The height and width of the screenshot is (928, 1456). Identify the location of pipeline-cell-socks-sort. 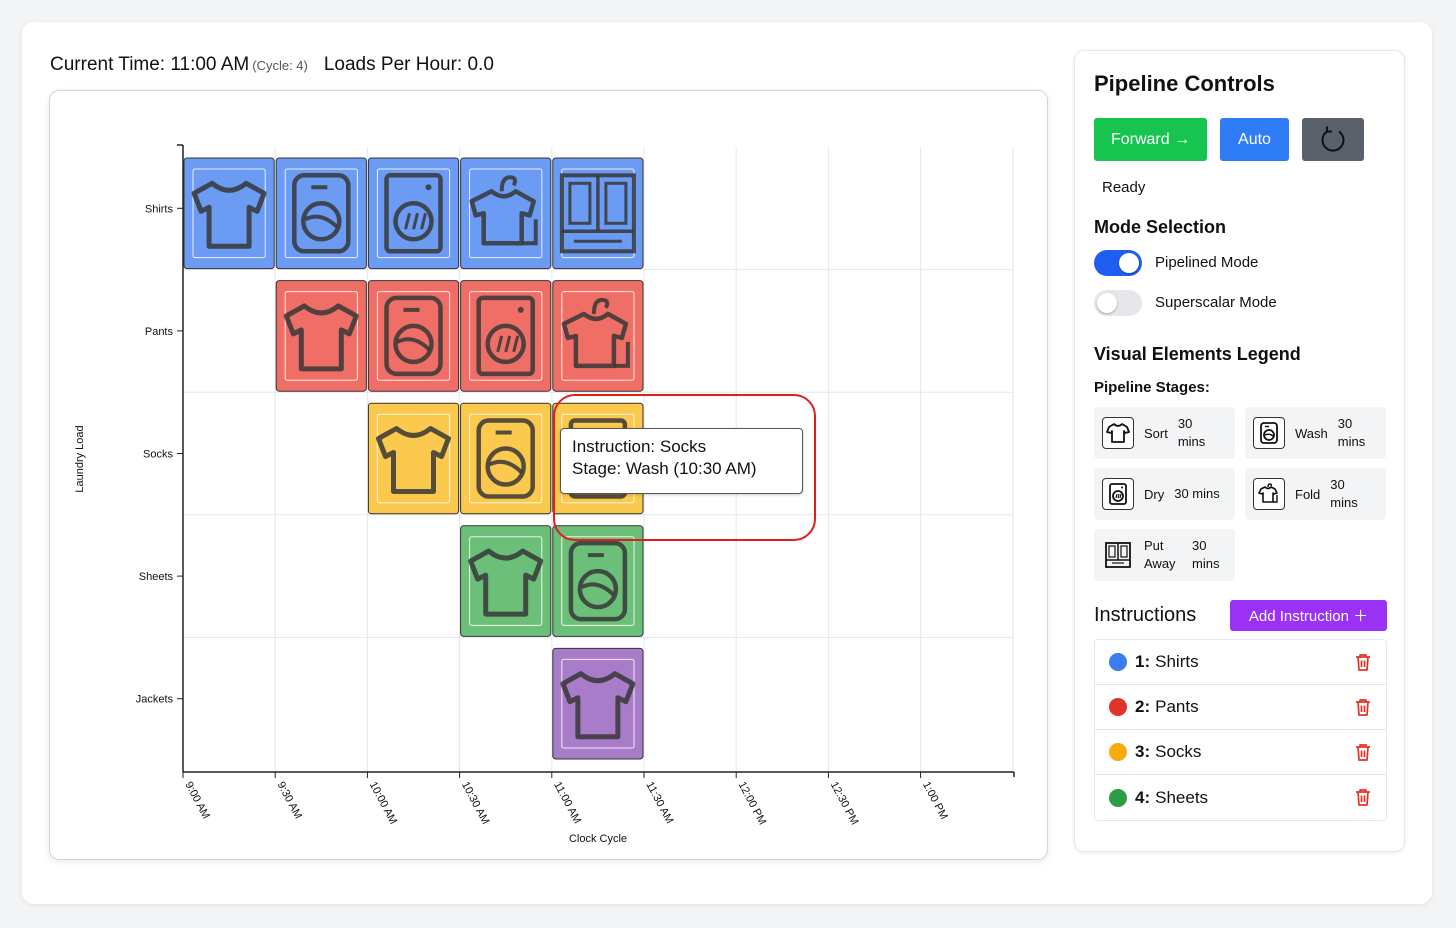
(413, 458).